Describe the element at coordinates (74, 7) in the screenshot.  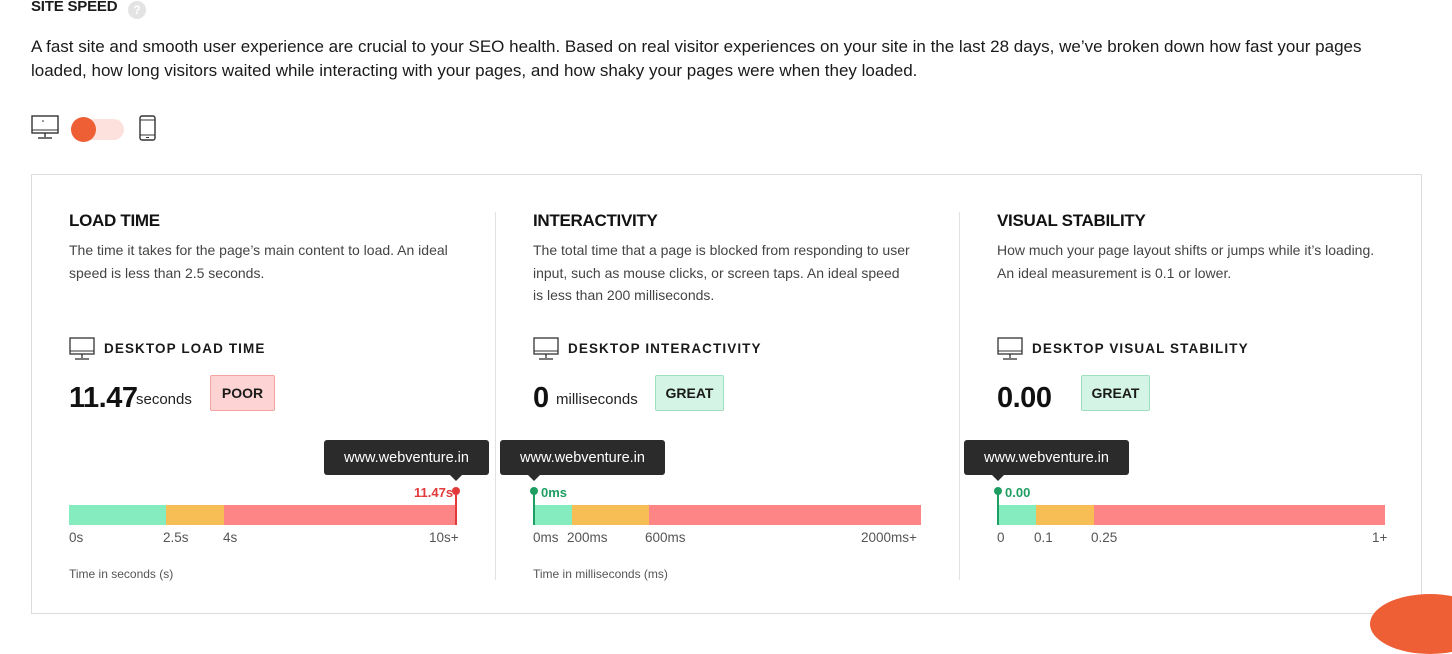
I see `section-title: SITE SPEED` at that location.